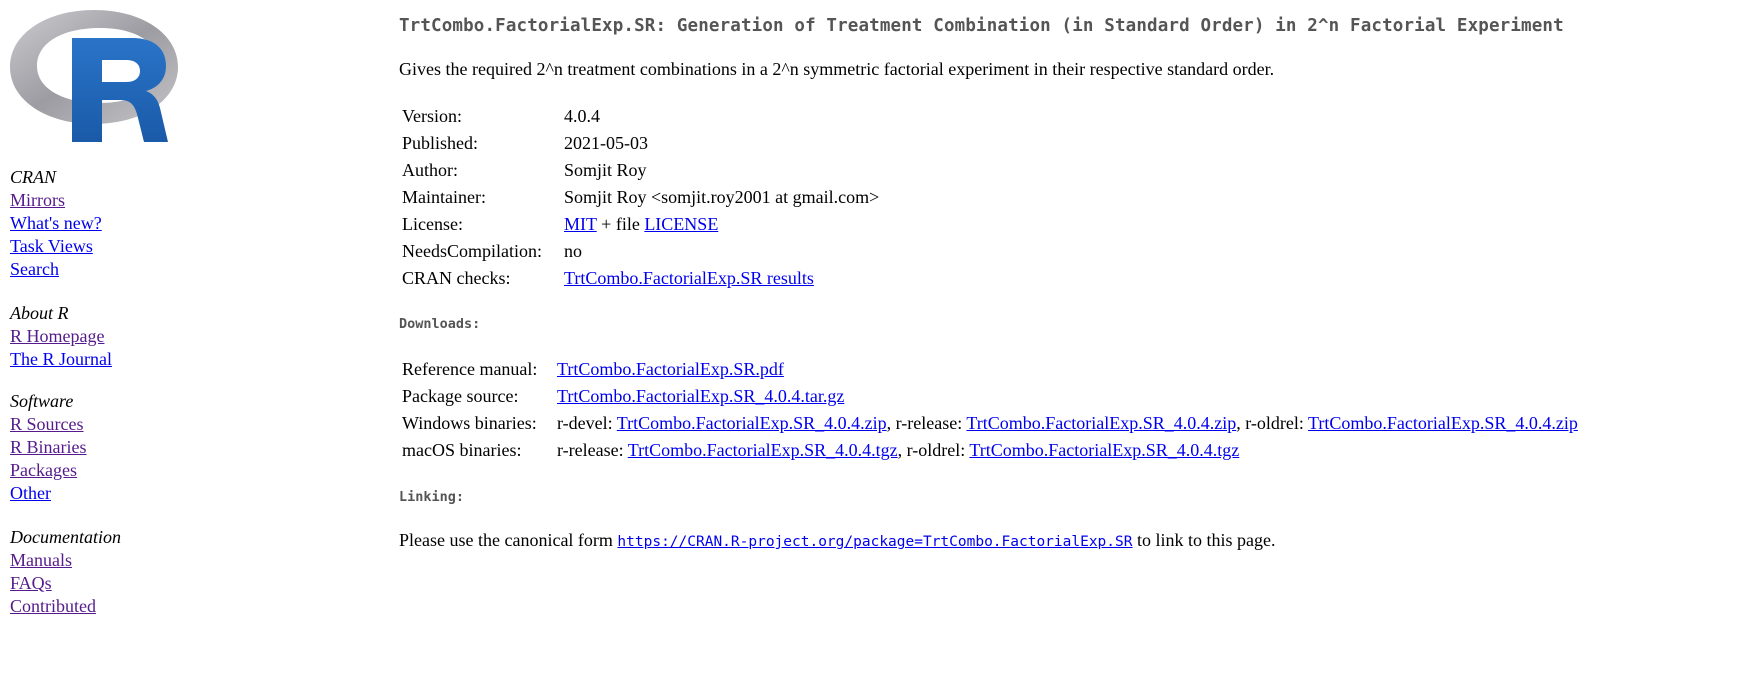 The height and width of the screenshot is (693, 1739). Describe the element at coordinates (508, 540) in the screenshot. I see `linking-prefix: Please use the canonical form` at that location.